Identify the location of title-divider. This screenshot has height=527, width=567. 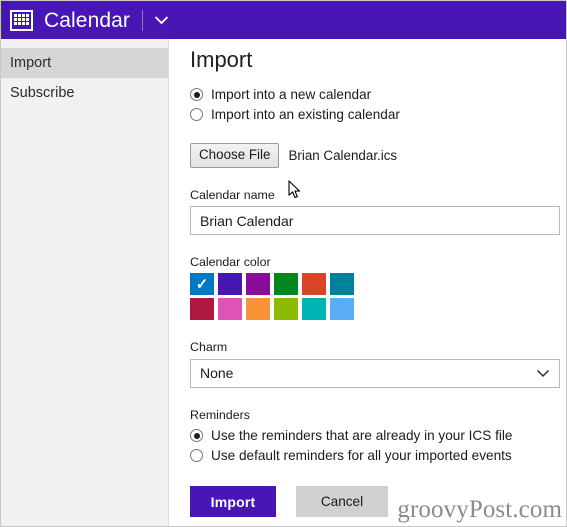
(143, 20).